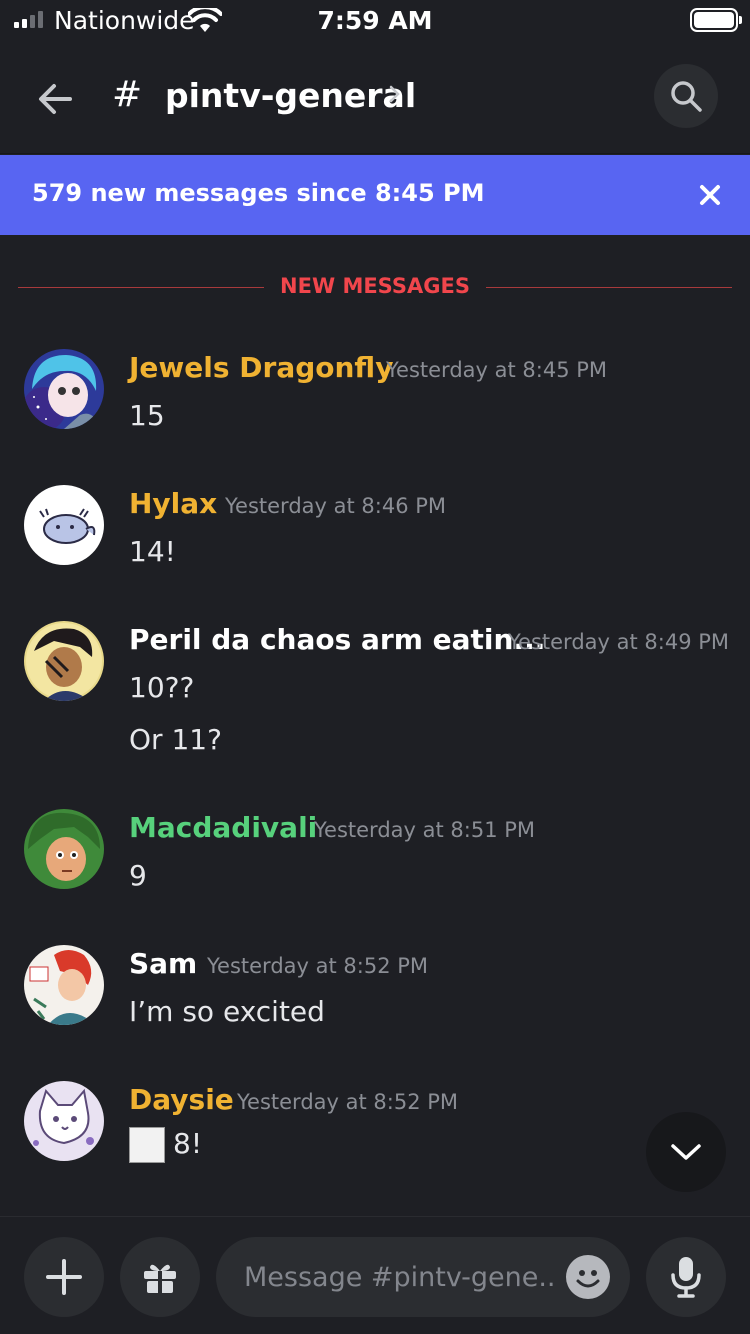 The image size is (750, 1334). What do you see at coordinates (138, 875) in the screenshot?
I see `message-text: 9` at bounding box center [138, 875].